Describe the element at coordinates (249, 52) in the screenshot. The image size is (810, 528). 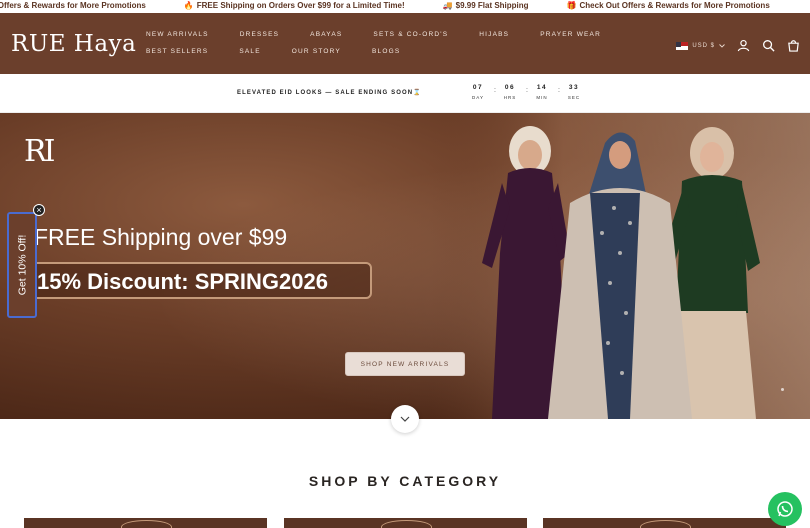
I see `nav-link-sale: SALE` at that location.